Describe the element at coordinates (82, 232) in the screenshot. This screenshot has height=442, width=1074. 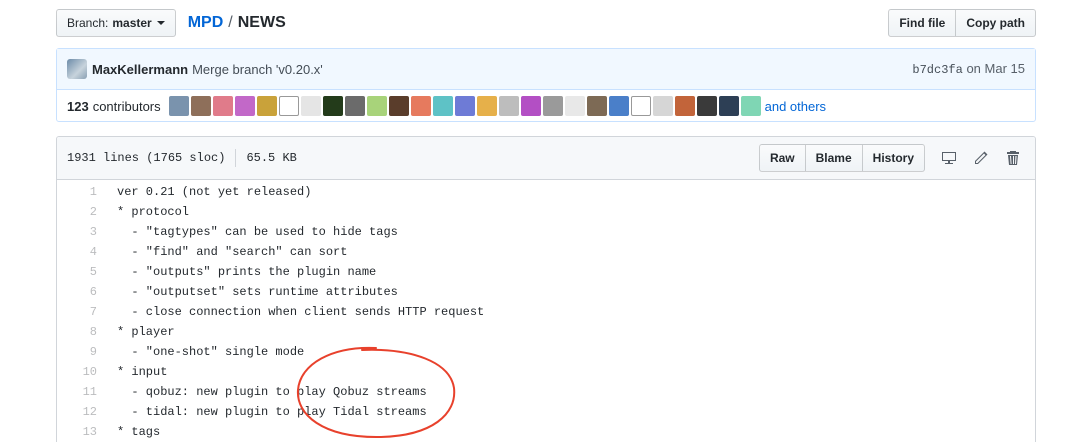
I see `line-number: 3` at that location.